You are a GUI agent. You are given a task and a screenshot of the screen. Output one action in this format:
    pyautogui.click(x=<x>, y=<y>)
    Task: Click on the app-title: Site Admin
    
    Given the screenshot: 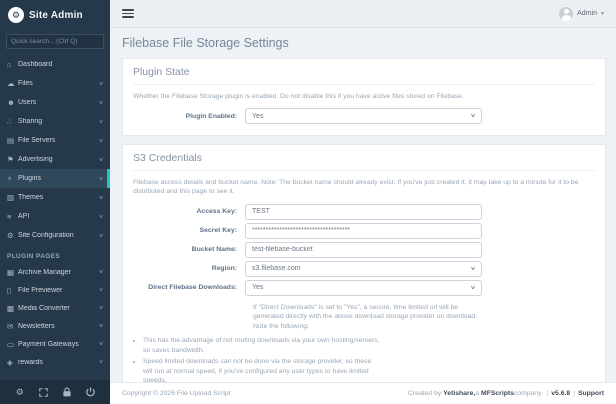 What is the action you would take?
    pyautogui.click(x=56, y=15)
    